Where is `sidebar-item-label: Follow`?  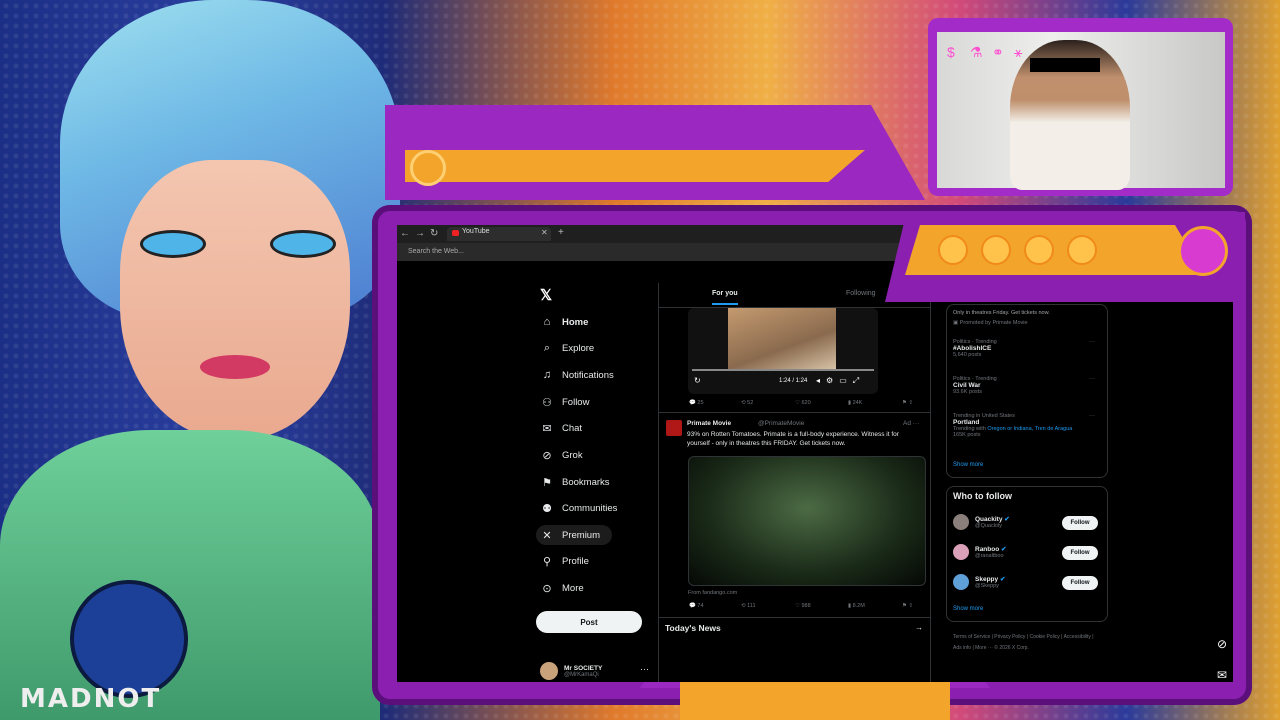 sidebar-item-label: Follow is located at coordinates (576, 402).